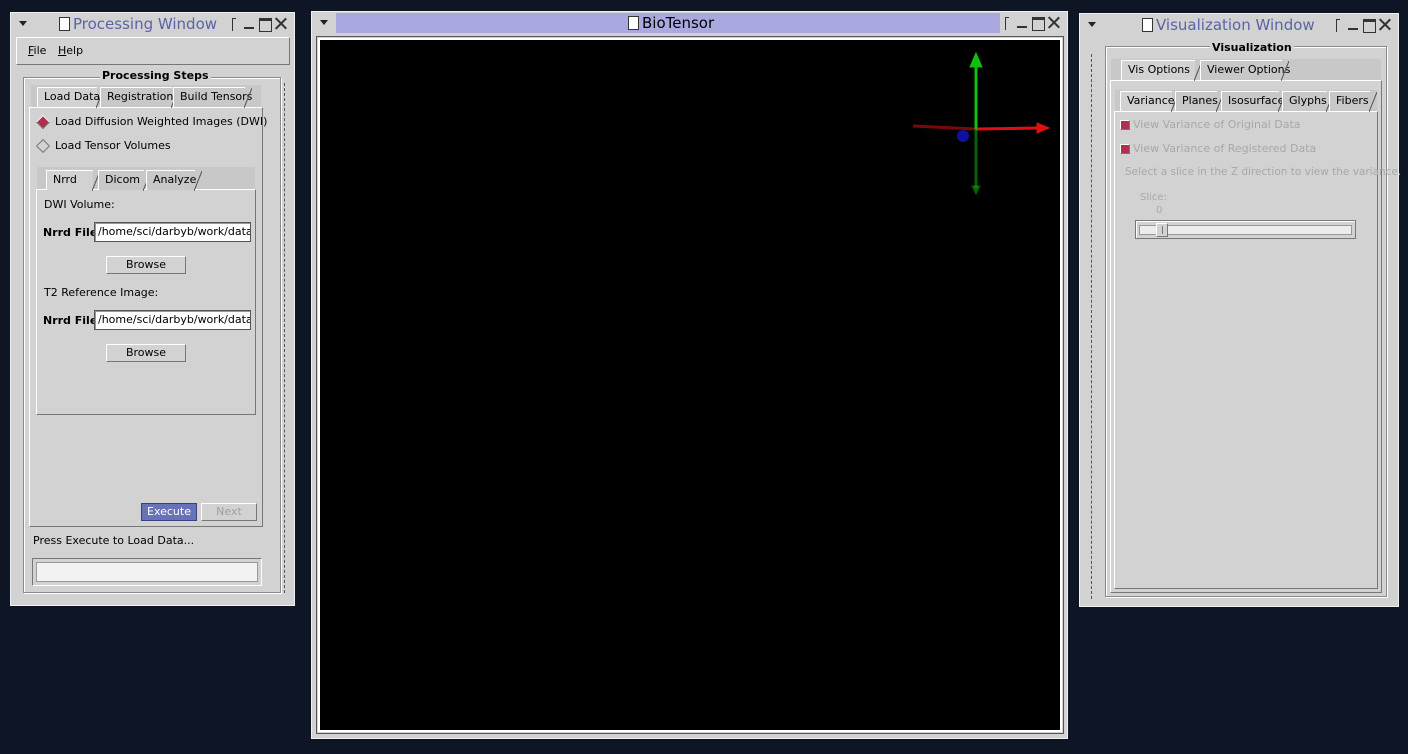 The height and width of the screenshot is (754, 1408). Describe the element at coordinates (1007, 128) in the screenshot. I see `axis-x-positive` at that location.